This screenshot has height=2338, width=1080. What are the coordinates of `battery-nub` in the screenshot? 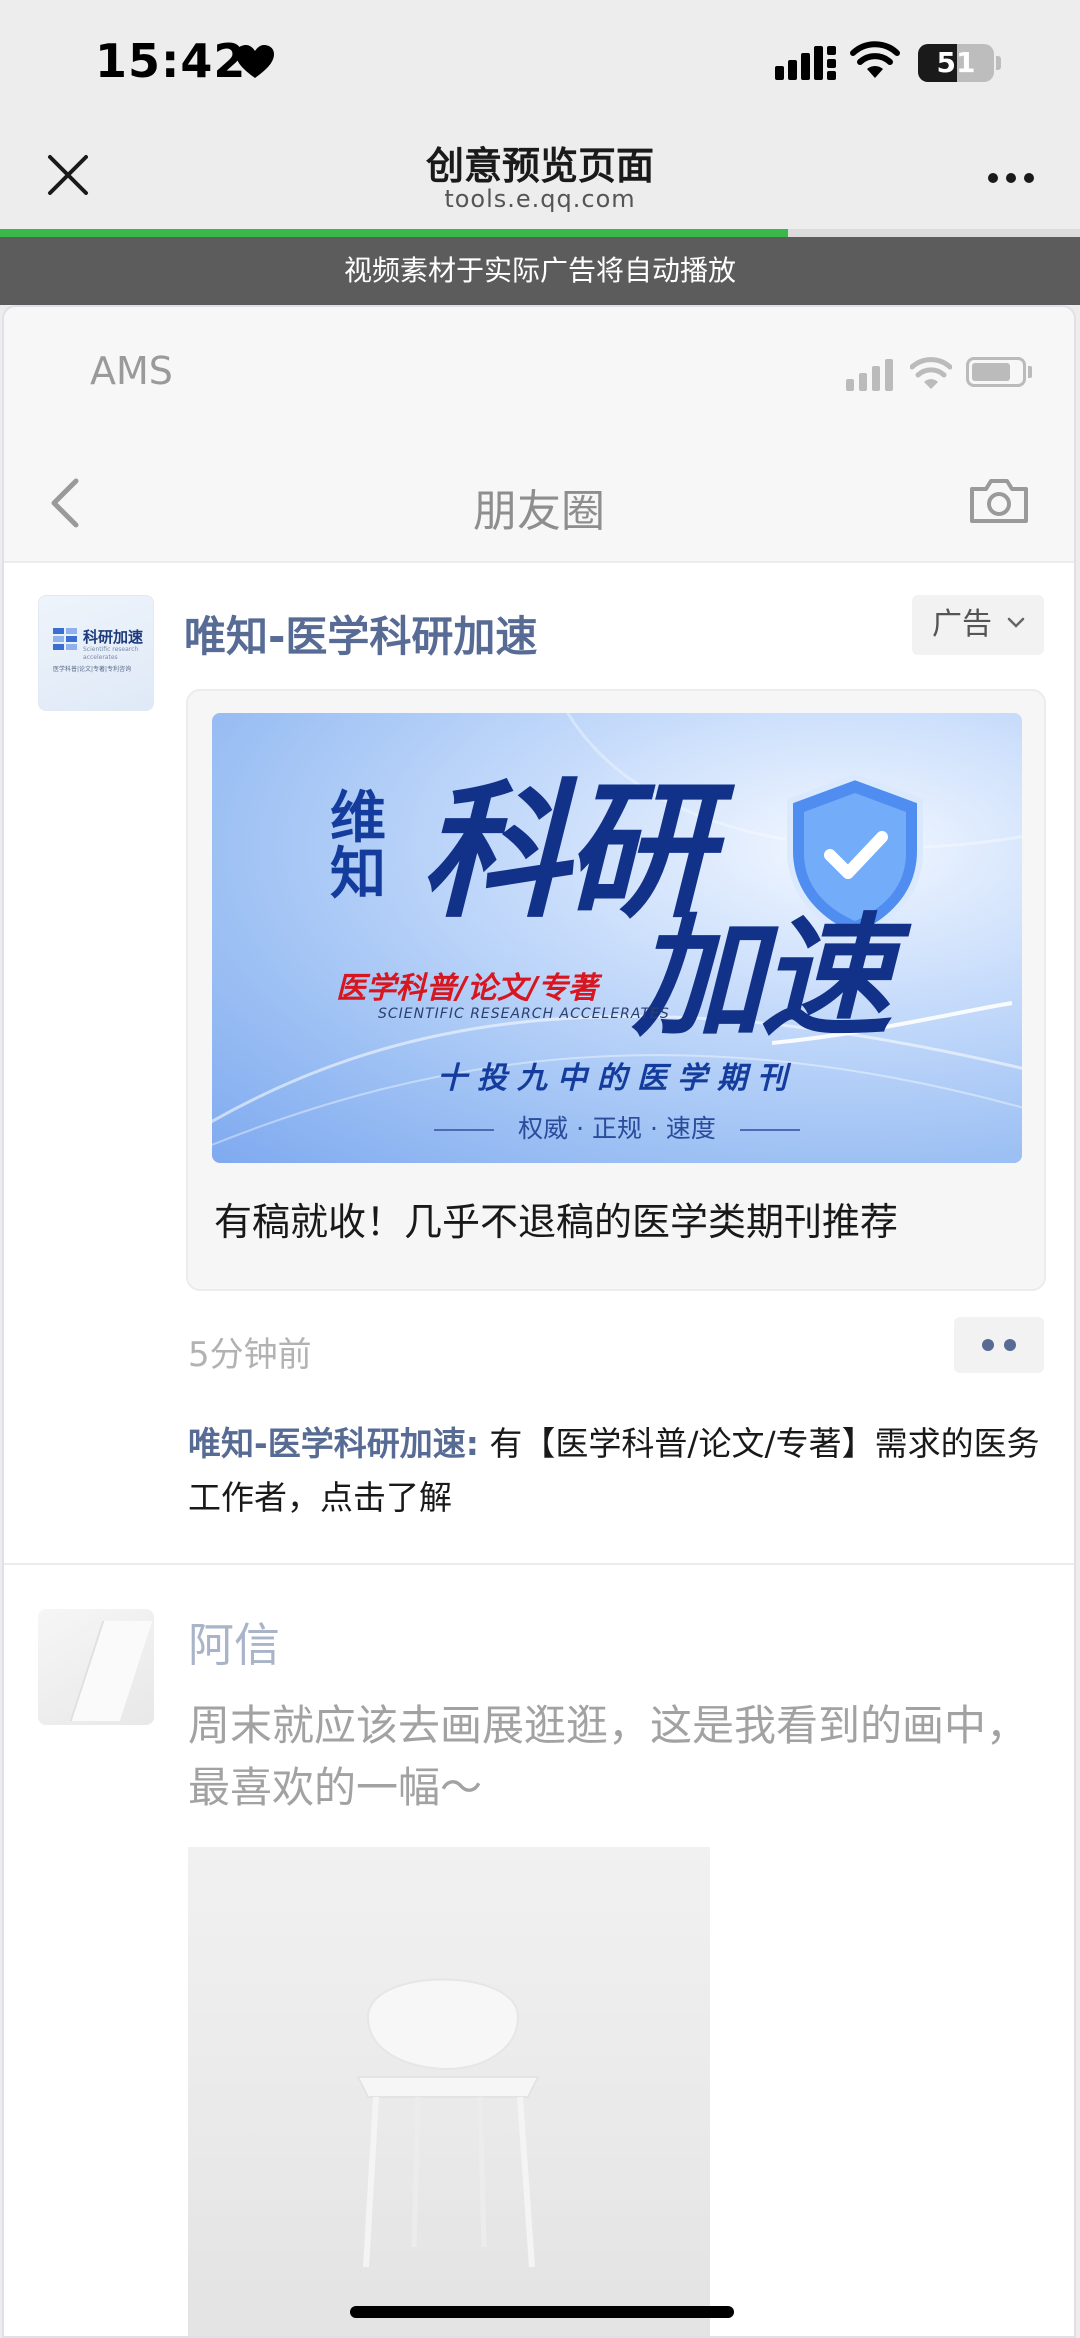 It's located at (998, 63).